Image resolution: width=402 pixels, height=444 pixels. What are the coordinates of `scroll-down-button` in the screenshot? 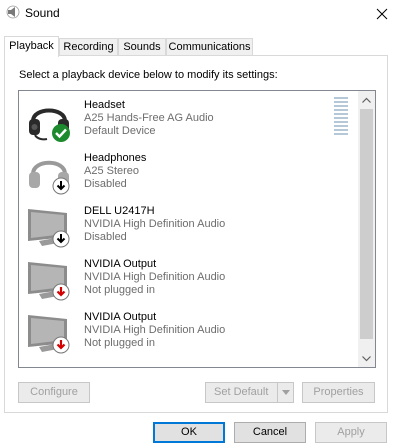 It's located at (366, 358).